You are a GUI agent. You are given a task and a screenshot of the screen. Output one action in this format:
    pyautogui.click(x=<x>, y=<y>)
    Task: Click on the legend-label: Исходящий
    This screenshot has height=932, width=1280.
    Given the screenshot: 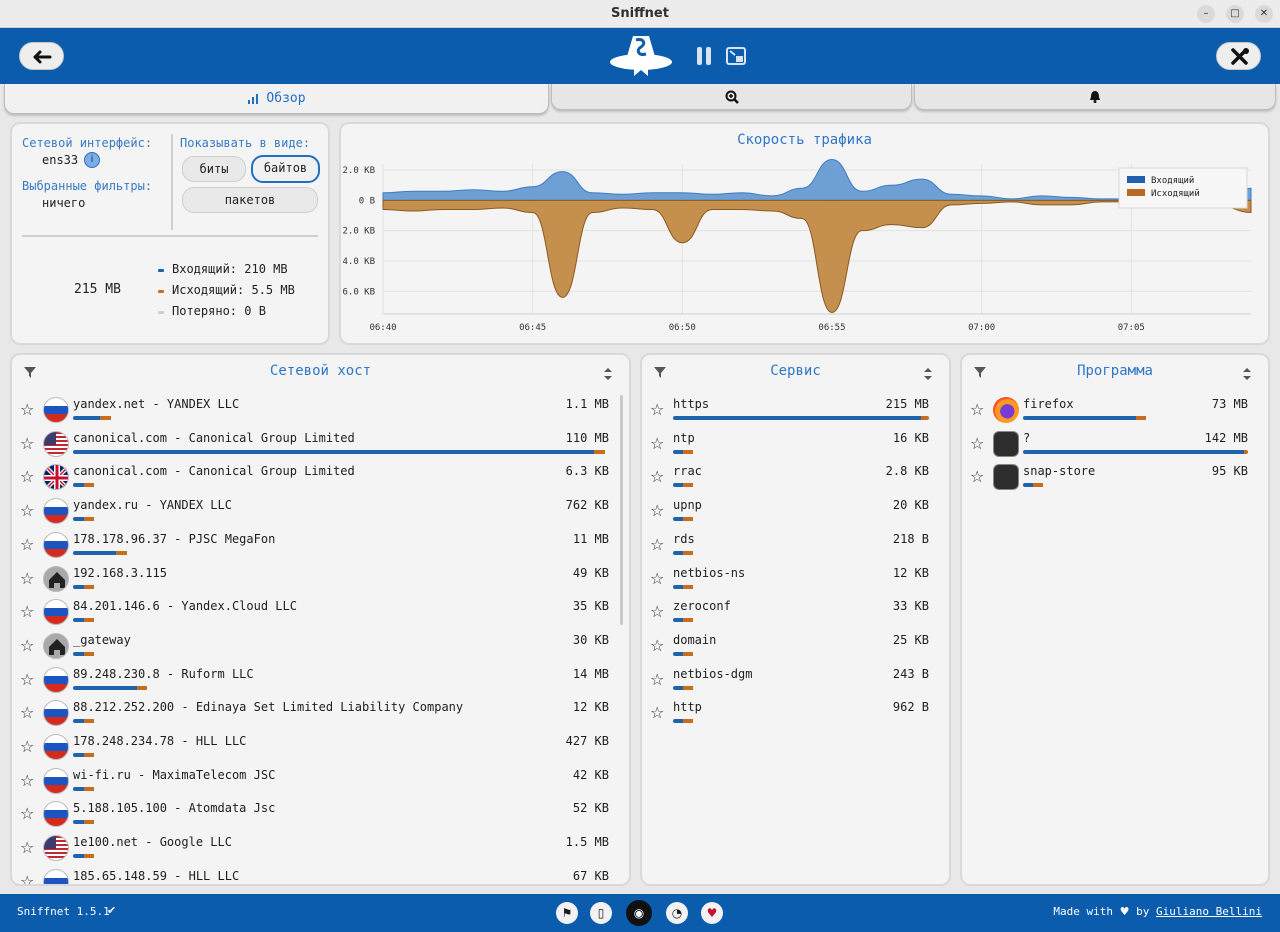 What is the action you would take?
    pyautogui.click(x=1175, y=194)
    